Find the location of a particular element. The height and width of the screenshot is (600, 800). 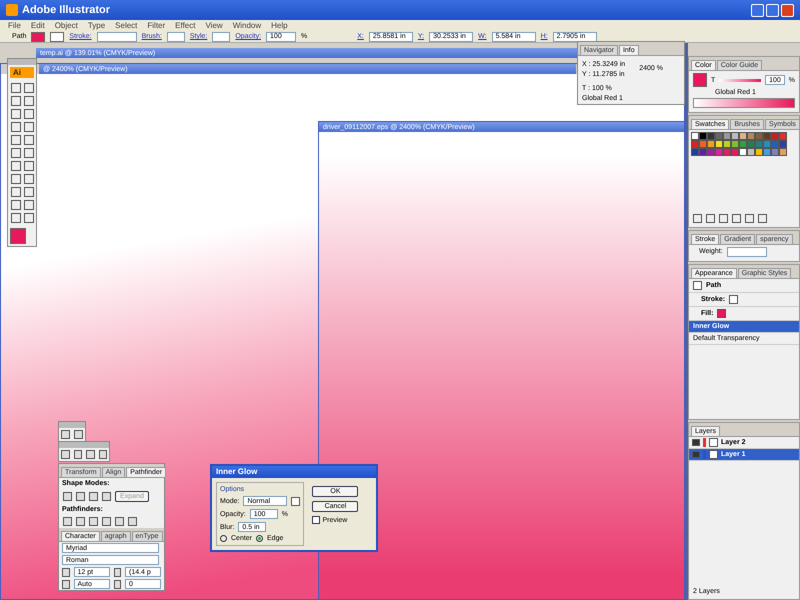

app-logo: Ai is located at coordinates (22, 72).